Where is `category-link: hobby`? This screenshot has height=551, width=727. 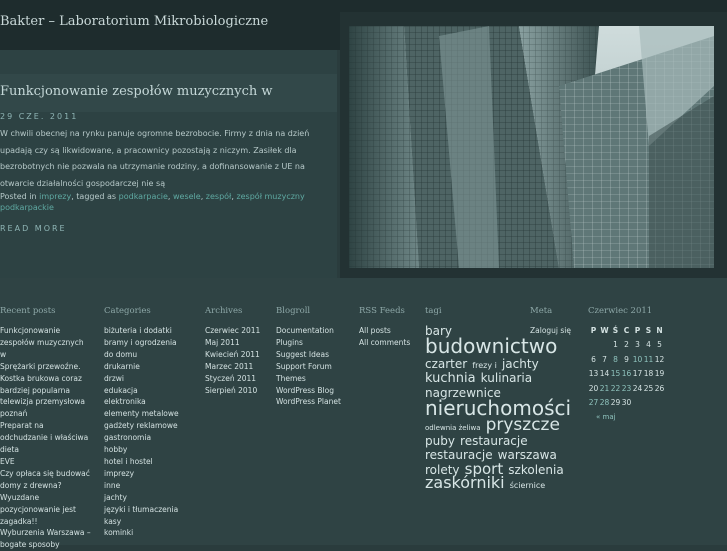
category-link: hobby is located at coordinates (141, 450).